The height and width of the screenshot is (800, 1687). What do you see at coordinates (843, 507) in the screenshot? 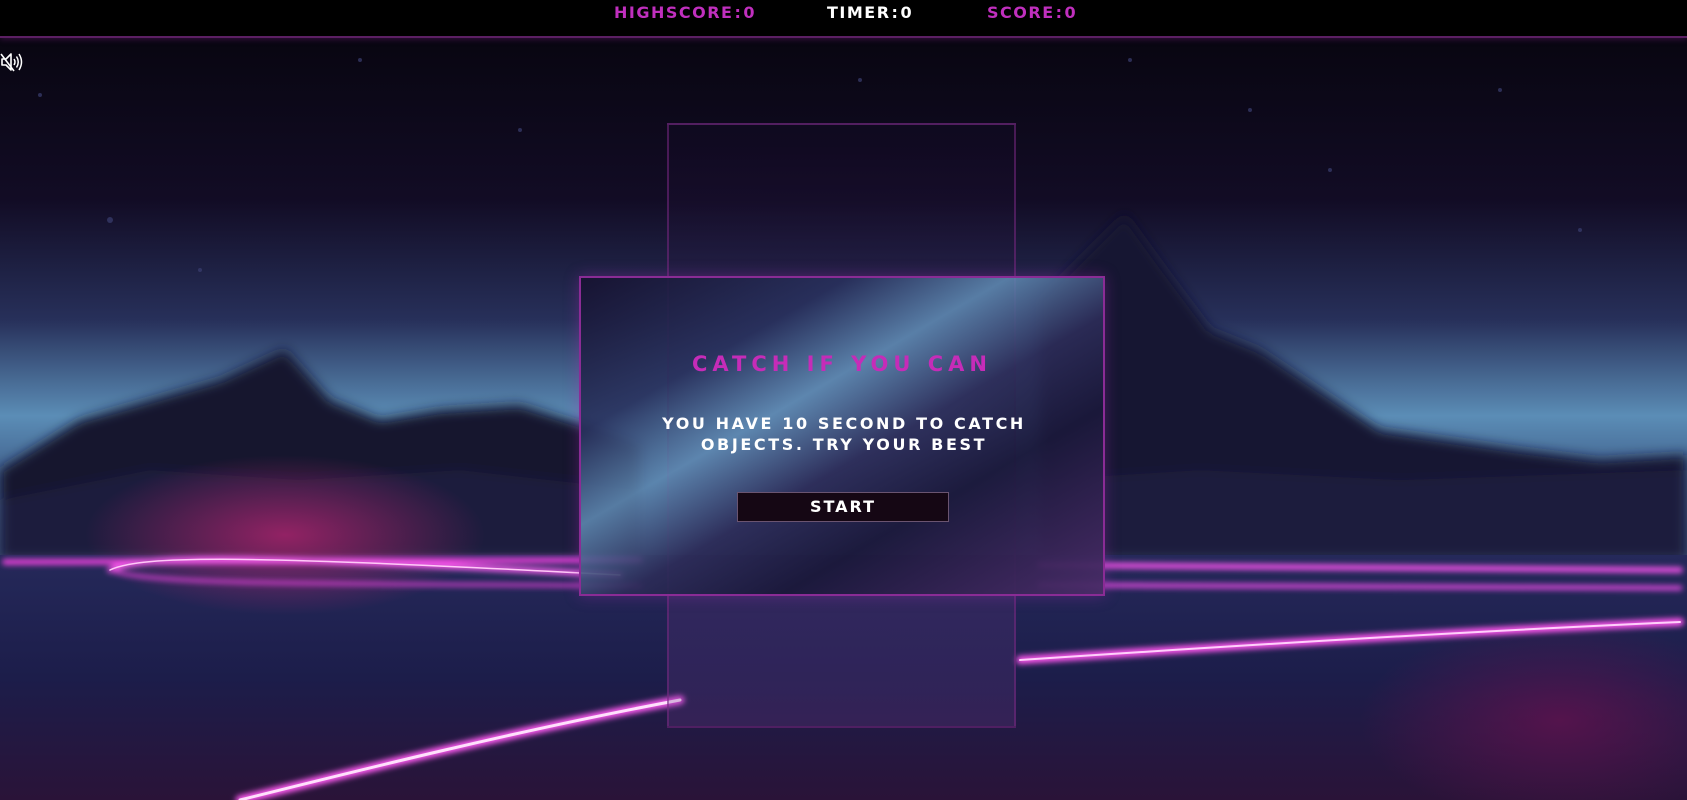
I see `start-button: START` at bounding box center [843, 507].